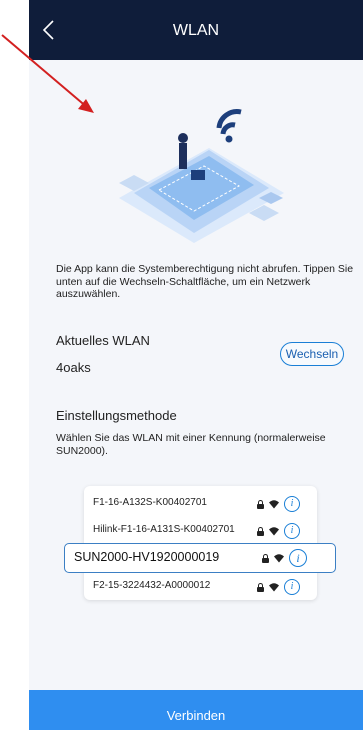 Image resolution: width=363 pixels, height=730 pixels. I want to click on current-wlan-label: Aktuelles WLAN, so click(103, 340).